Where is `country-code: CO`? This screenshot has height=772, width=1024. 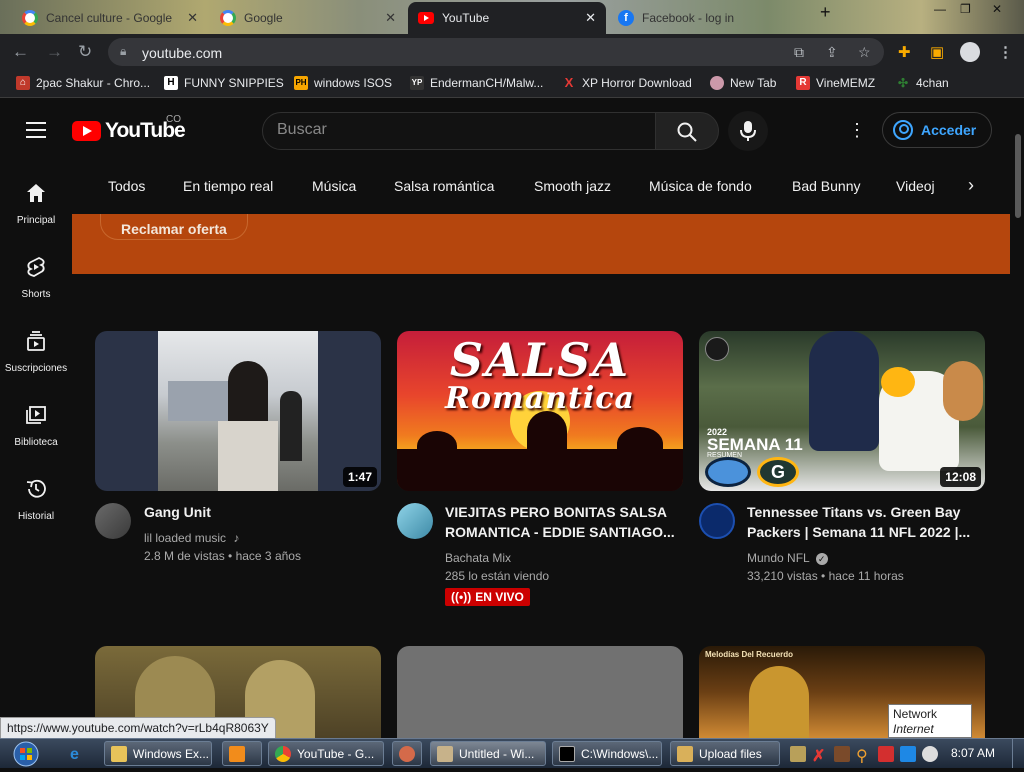 country-code: CO is located at coordinates (173, 119).